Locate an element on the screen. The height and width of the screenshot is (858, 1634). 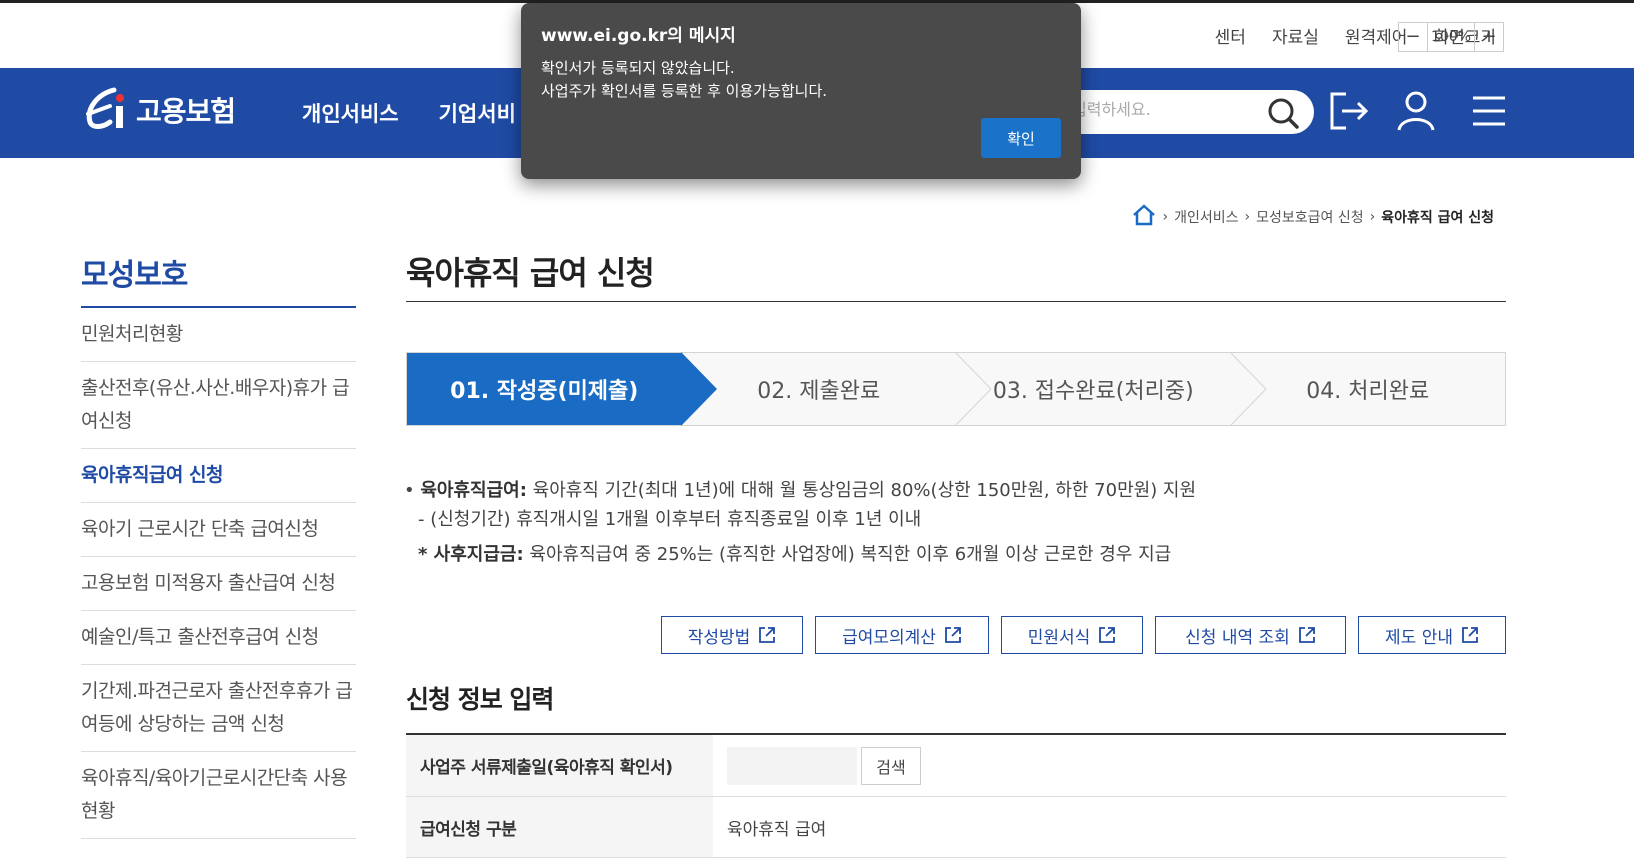
info-label: * 사후지급금: is located at coordinates (471, 554).